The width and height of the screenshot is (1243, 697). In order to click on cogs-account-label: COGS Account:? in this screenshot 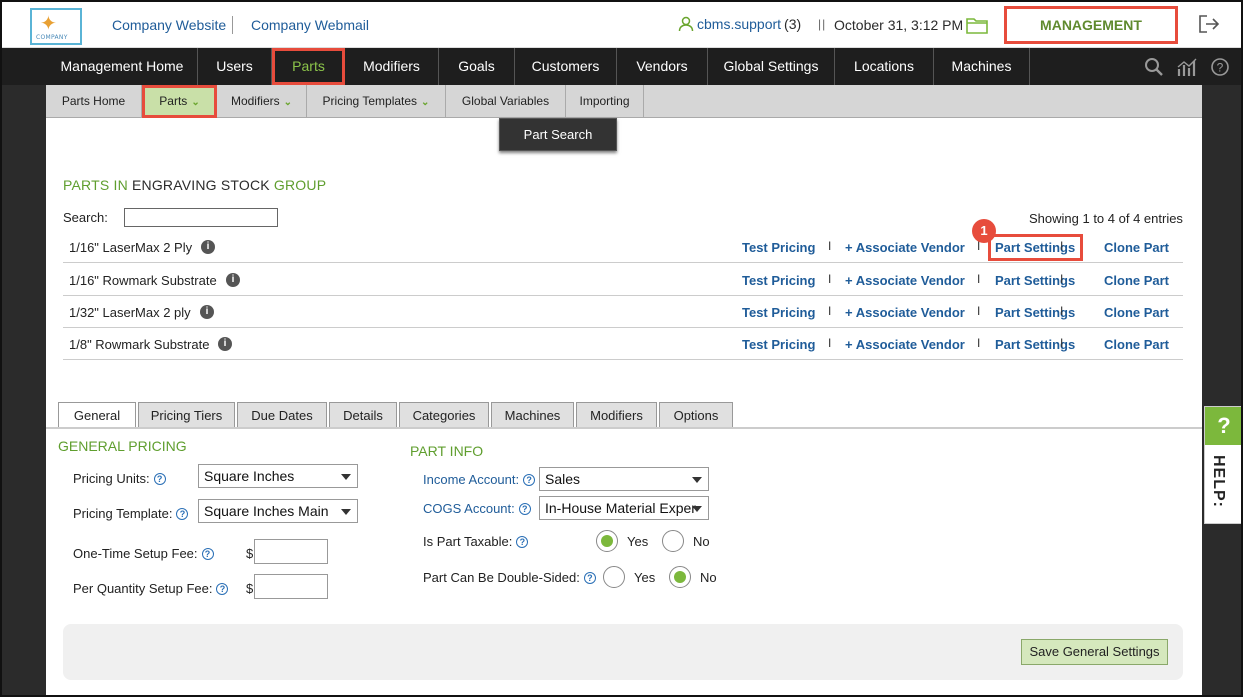, I will do `click(477, 508)`.